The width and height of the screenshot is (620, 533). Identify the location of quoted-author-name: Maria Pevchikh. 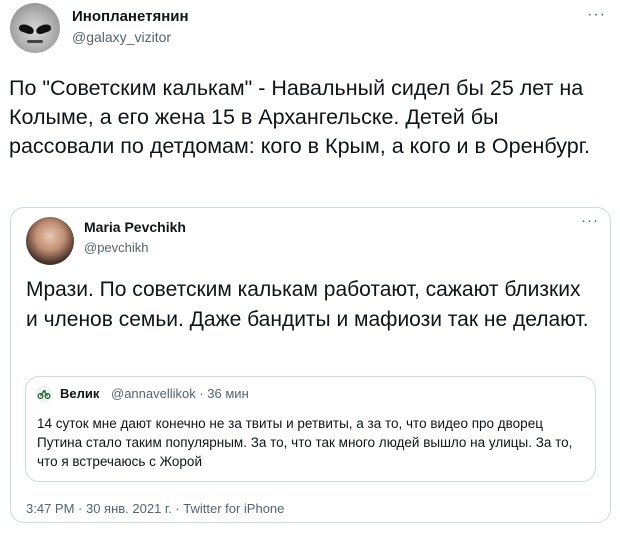
(135, 227).